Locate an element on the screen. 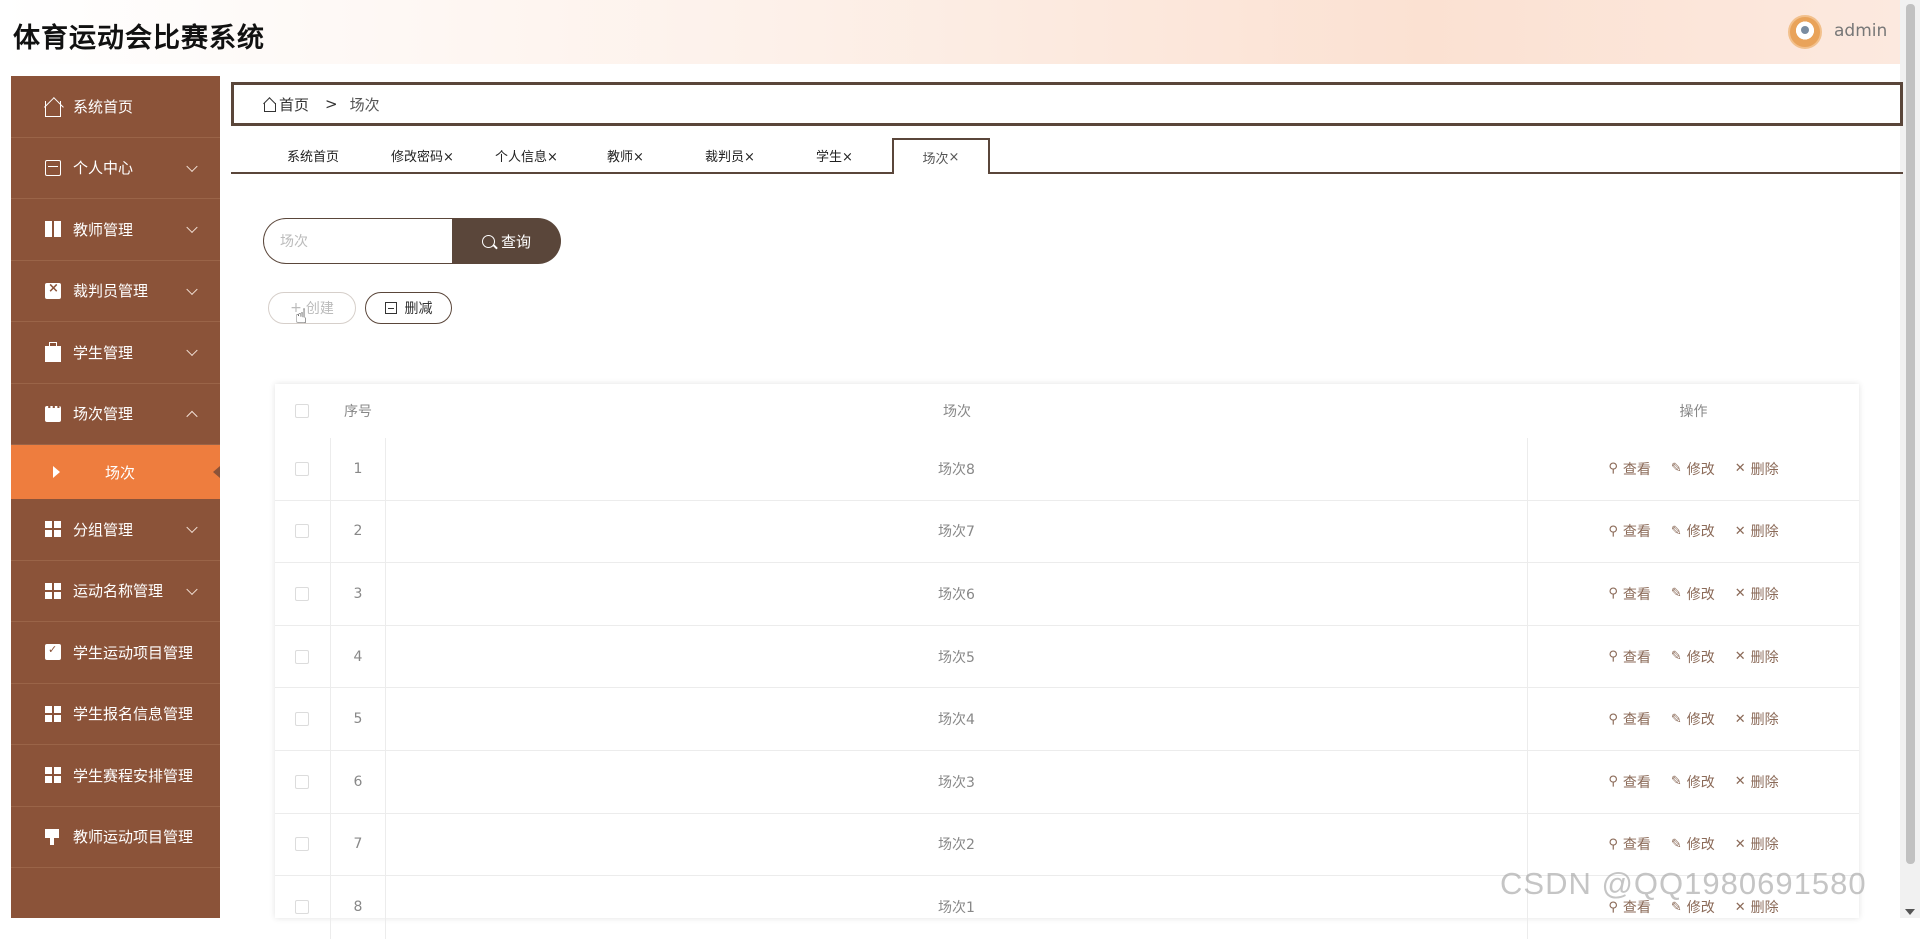  tab-referee: 裁判员× is located at coordinates (730, 155).